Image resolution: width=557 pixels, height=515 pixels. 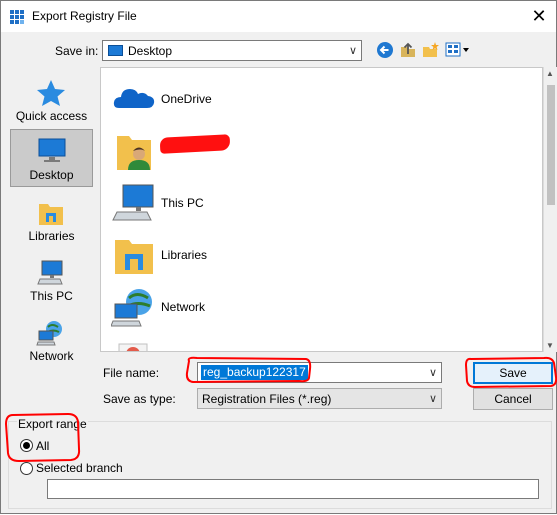 I want to click on place-this-pc: This PC, so click(x=51, y=281).